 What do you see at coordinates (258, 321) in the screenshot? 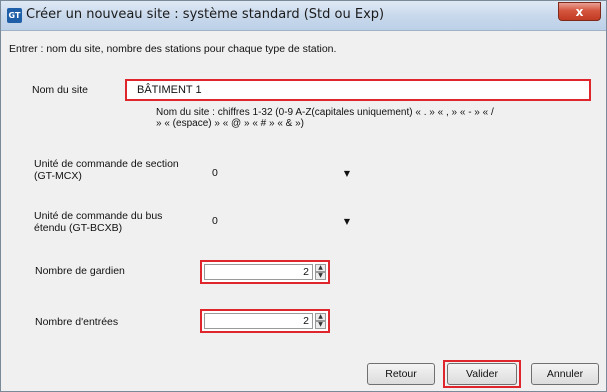
I see `entrances-input: 2` at bounding box center [258, 321].